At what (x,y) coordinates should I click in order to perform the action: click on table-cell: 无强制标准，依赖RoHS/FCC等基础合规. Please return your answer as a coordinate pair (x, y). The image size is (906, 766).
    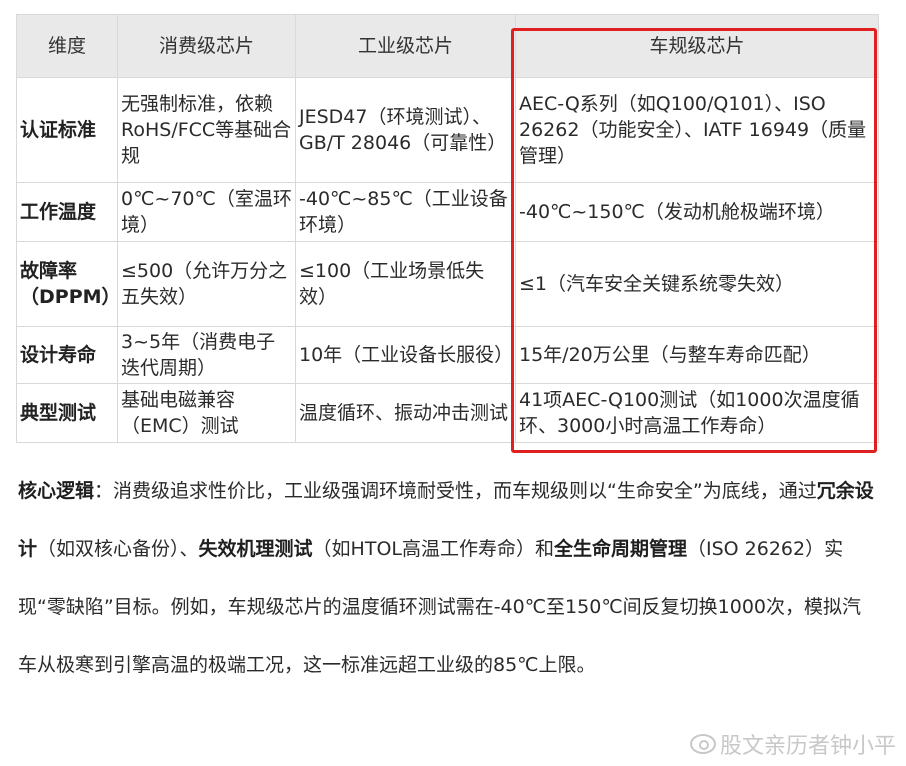
    Looking at the image, I should click on (206, 130).